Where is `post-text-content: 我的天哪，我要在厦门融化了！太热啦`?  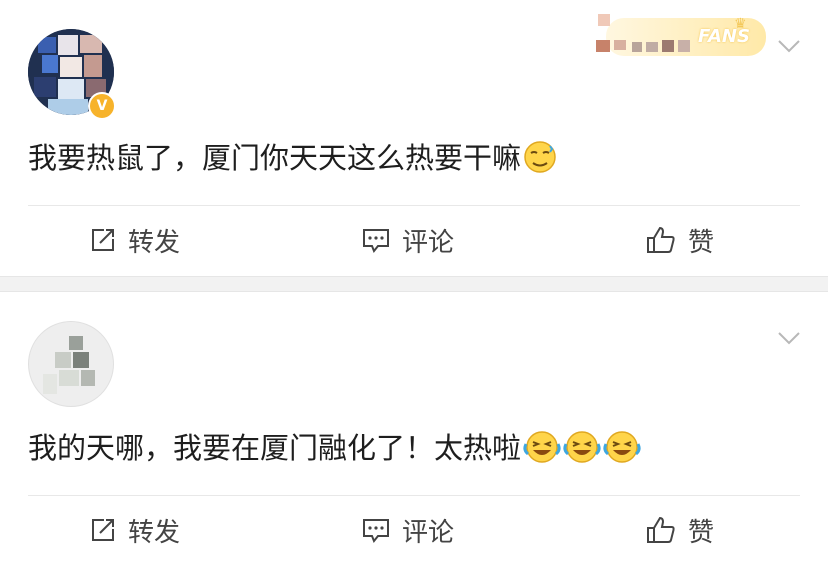
post-text-content: 我的天哪，我要在厦门融化了！太热啦 is located at coordinates (275, 448).